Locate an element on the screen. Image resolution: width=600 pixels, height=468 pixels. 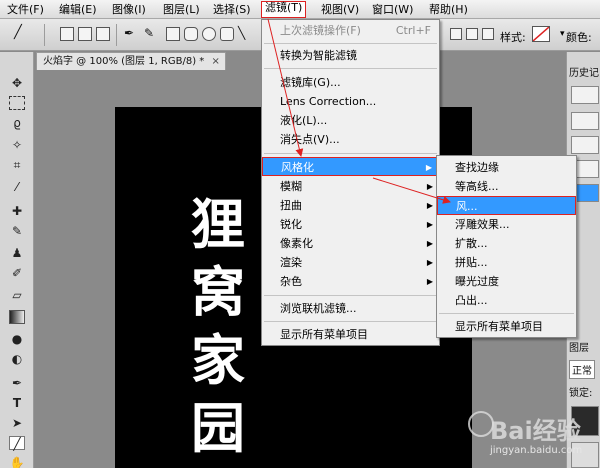
arrow-filter-to-stylize is located at coordinates (285, 87).